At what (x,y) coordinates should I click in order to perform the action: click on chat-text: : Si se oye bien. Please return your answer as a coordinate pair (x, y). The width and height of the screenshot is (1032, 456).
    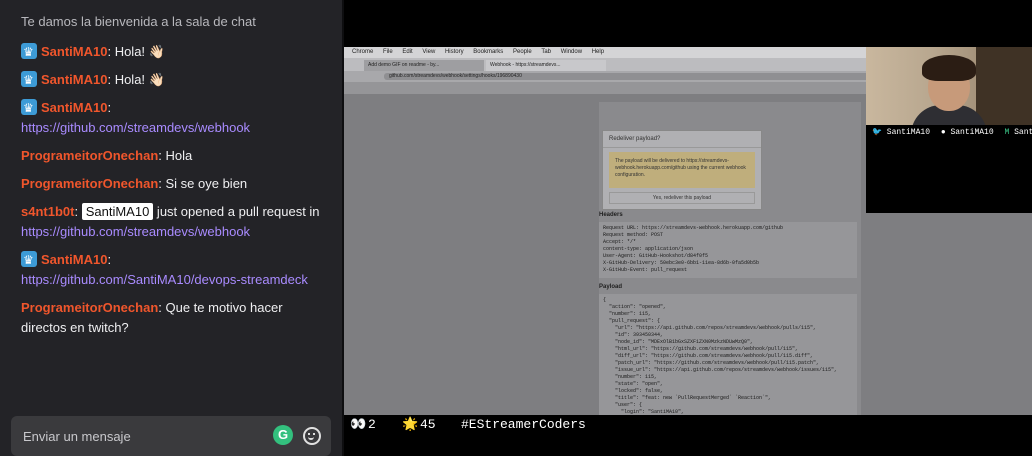
    Looking at the image, I should click on (203, 183).